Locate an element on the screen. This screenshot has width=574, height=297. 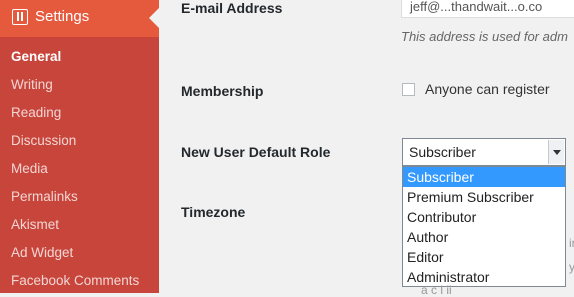
role-option-premium-subscriber: Premium Subscriber is located at coordinates (484, 197).